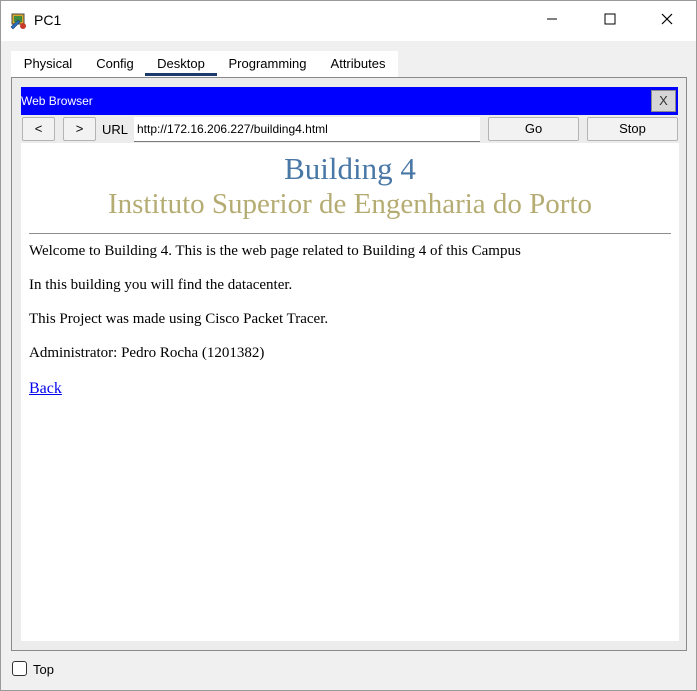 The width and height of the screenshot is (697, 691). I want to click on packet-tracer-pc-icon, so click(19, 21).